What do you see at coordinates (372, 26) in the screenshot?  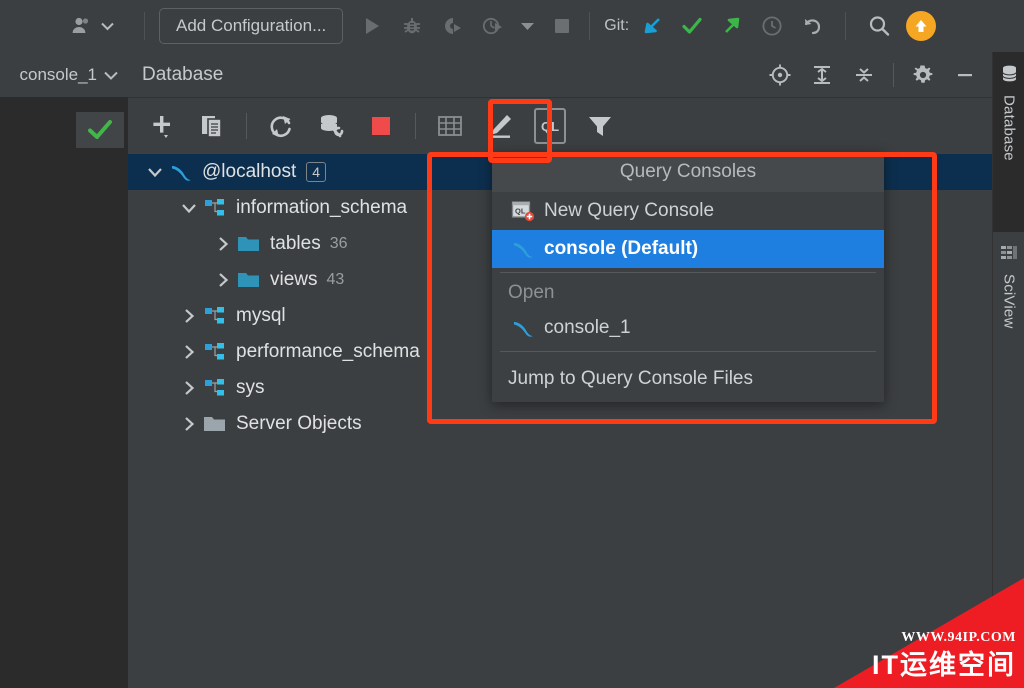 I see `run-play-icon` at bounding box center [372, 26].